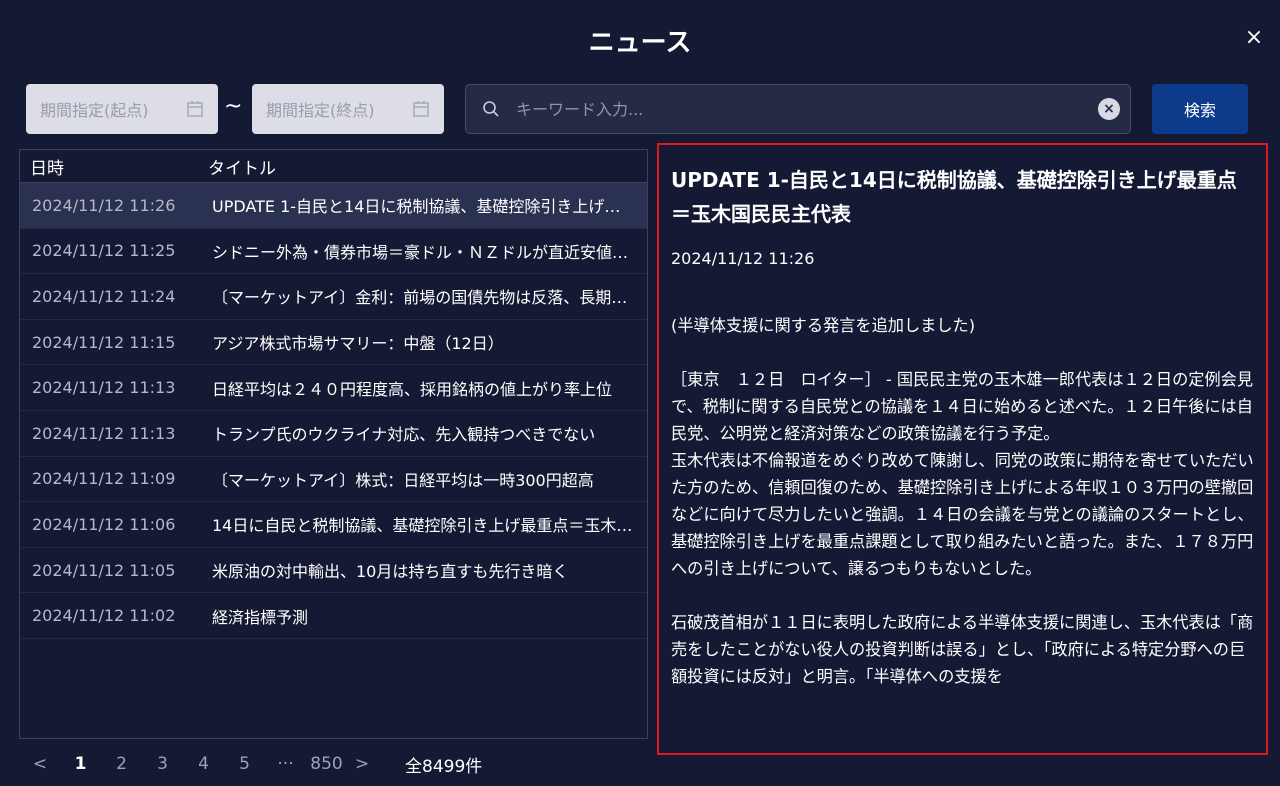 The image size is (1280, 786). I want to click on item-title: 米原油の対中輸出、10月は持ち直すも先行き暗く, so click(390, 572).